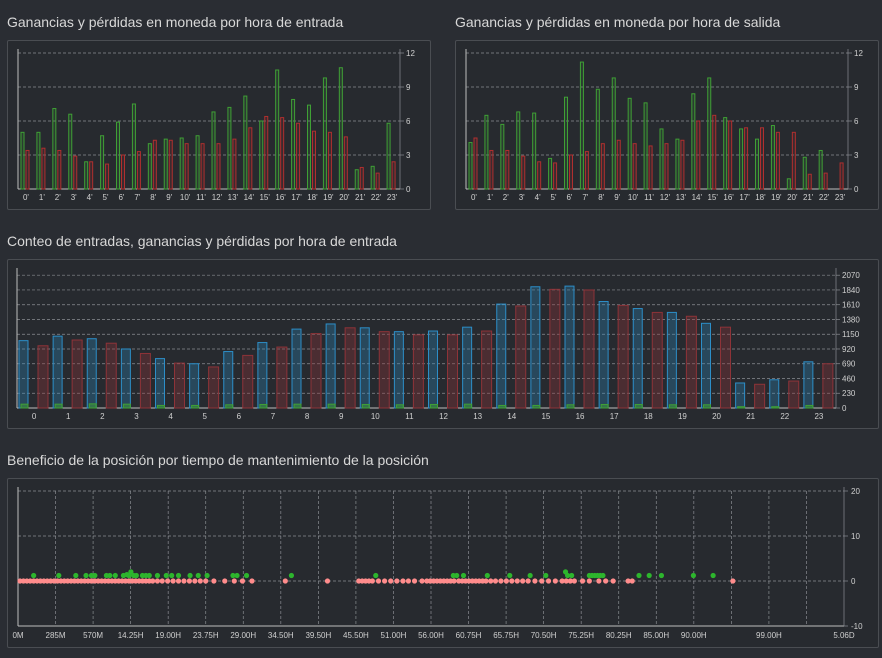  What do you see at coordinates (264, 197) in the screenshot?
I see `x-tick-label: 15'` at bounding box center [264, 197].